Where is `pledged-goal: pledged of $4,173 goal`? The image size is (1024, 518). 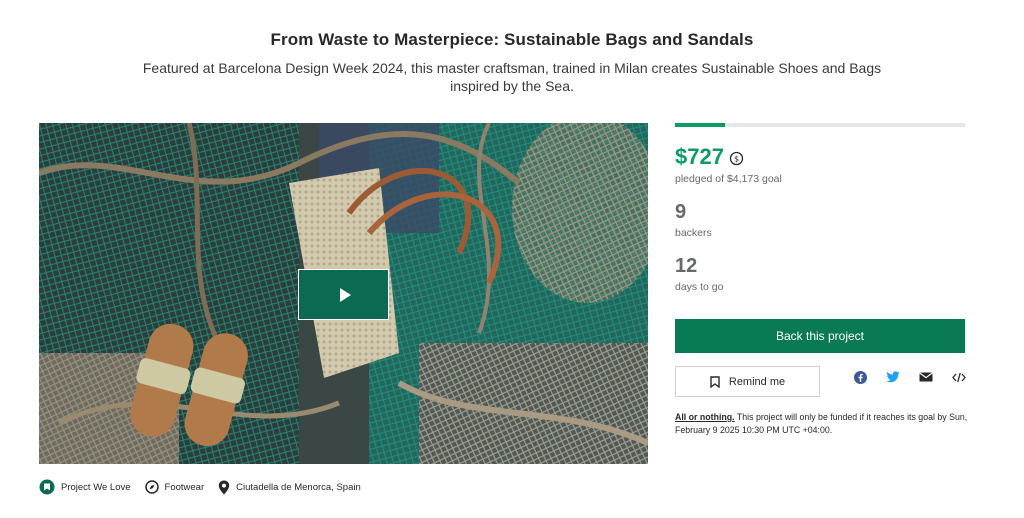 pledged-goal: pledged of $4,173 goal is located at coordinates (728, 179).